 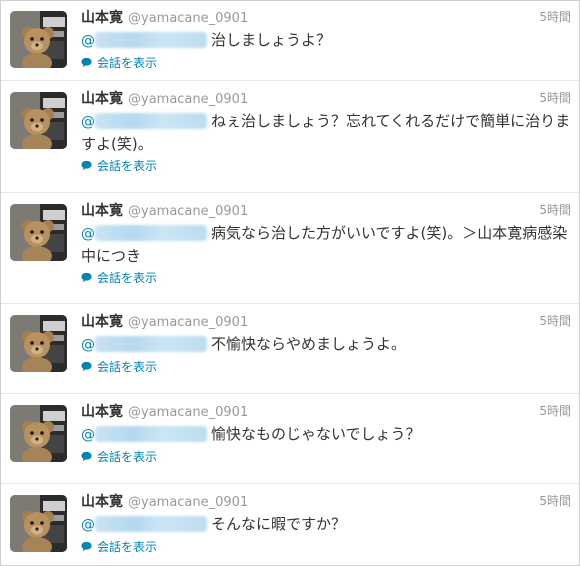 I want to click on tweet-body: 治しましょうよ？, so click(x=271, y=40).